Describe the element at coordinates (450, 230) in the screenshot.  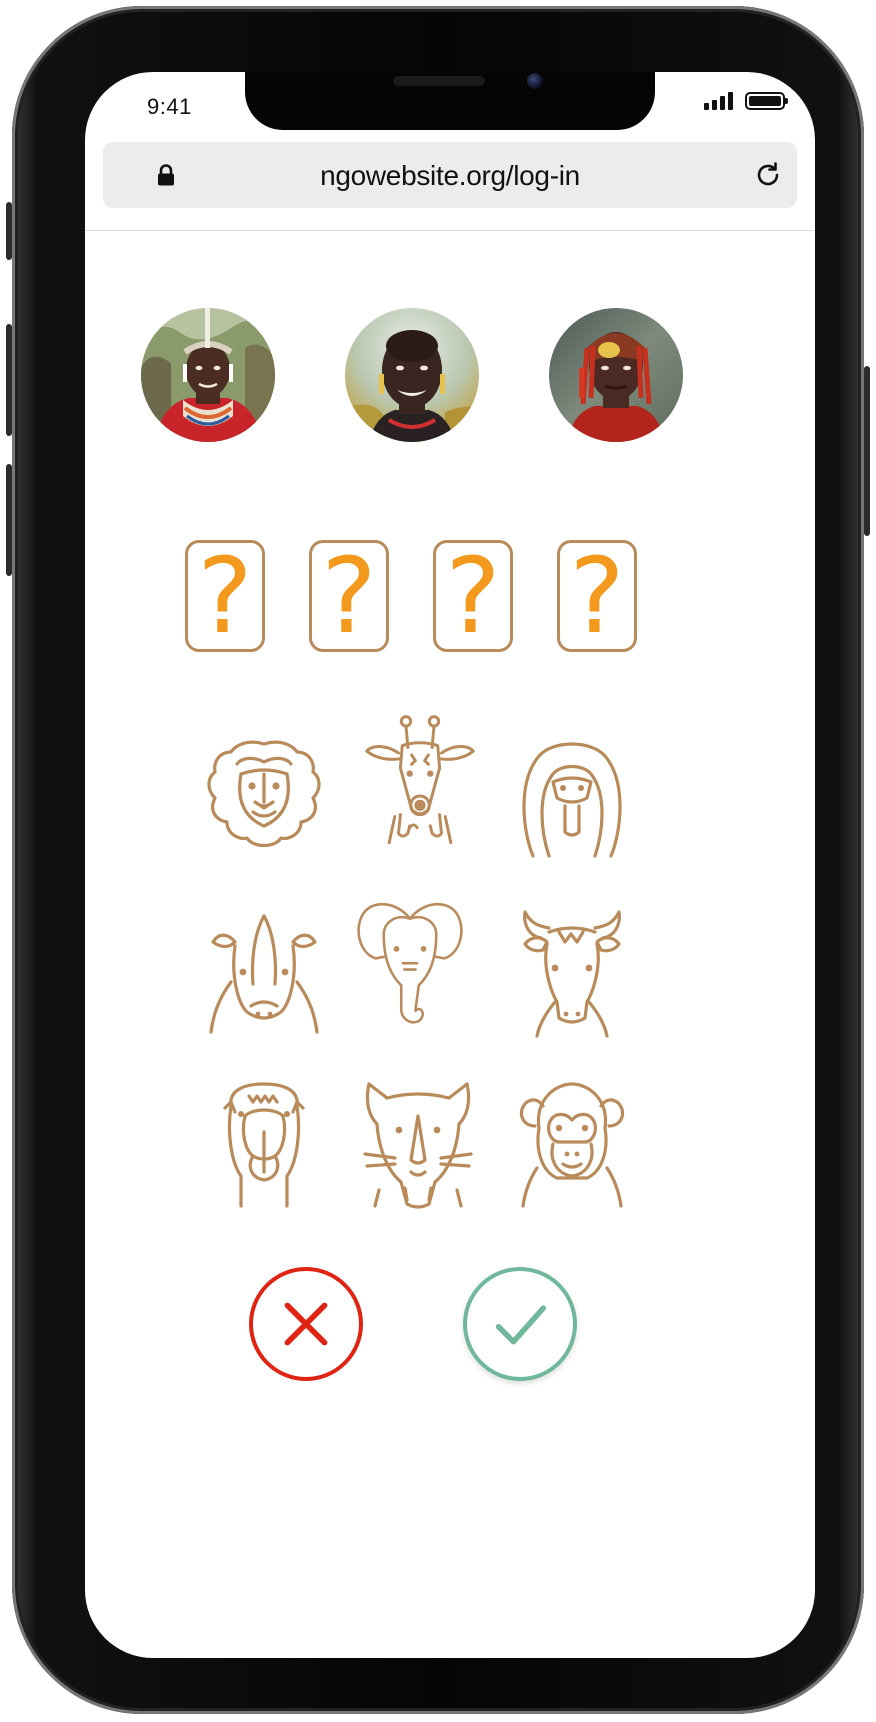
I see `browser-divider` at that location.